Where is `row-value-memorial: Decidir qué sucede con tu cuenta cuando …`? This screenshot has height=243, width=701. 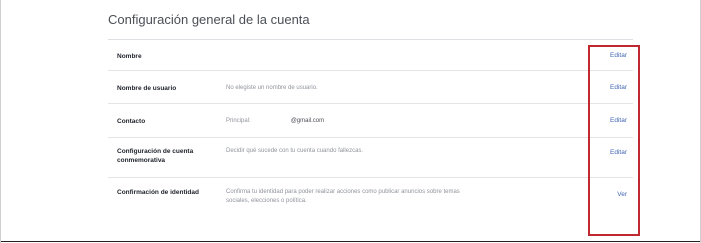 row-value-memorial: Decidir qué sucede con tu cuenta cuando … is located at coordinates (295, 151).